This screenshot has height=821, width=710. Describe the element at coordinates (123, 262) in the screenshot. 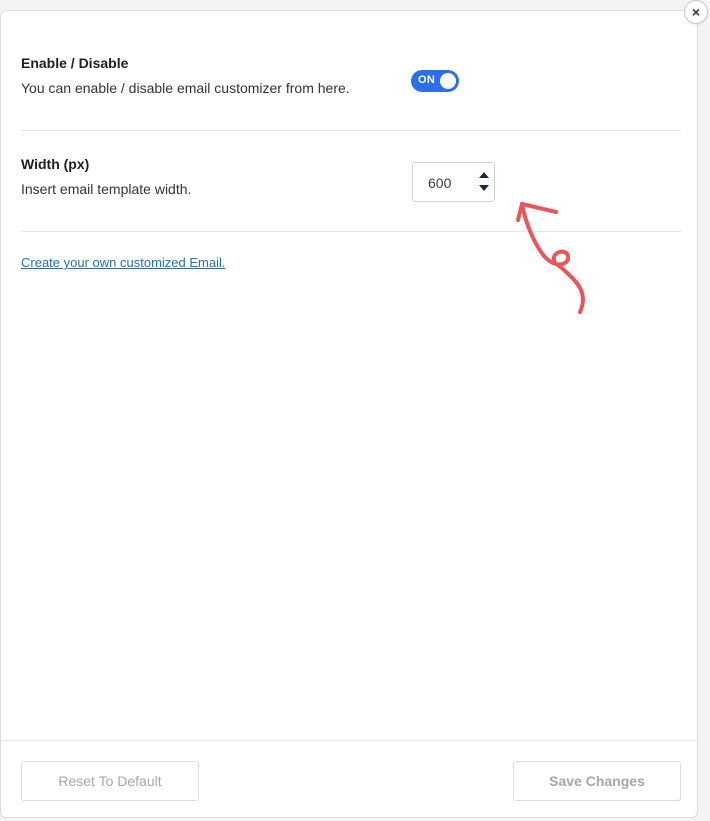

I see `create-email-link: Create your own customized Email.` at that location.